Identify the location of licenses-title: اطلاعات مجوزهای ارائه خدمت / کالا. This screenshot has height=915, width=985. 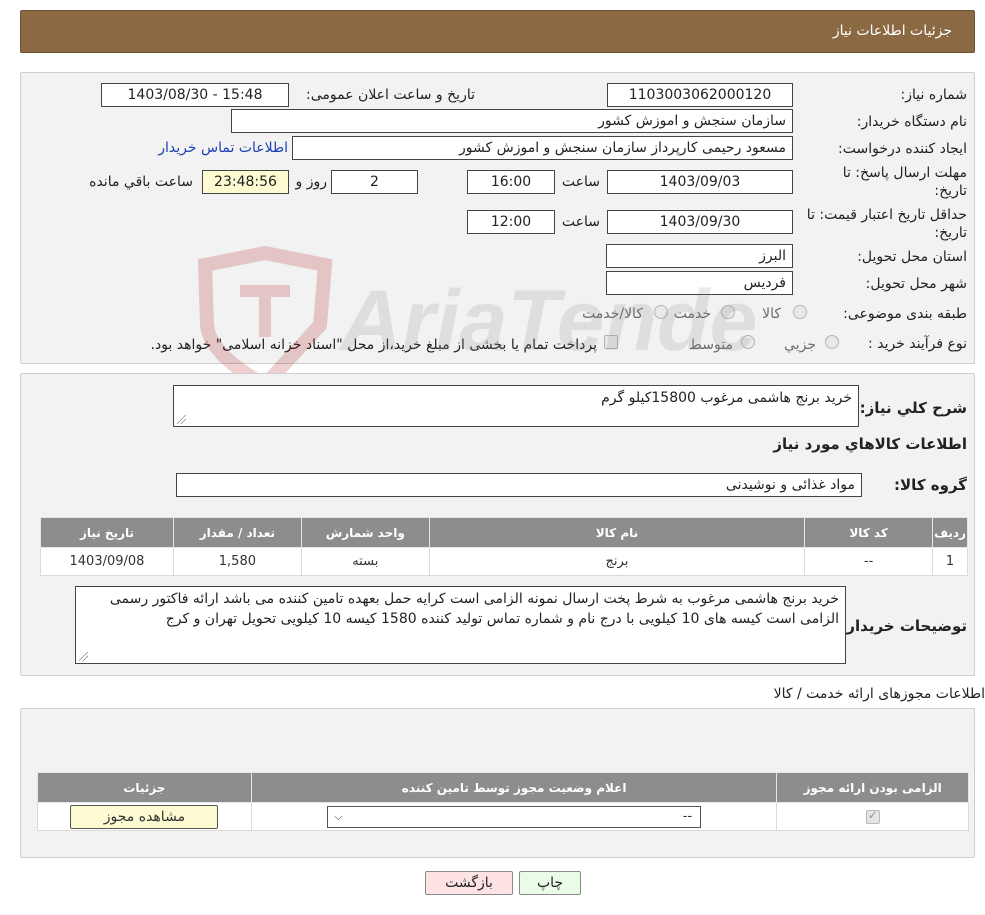
(879, 694).